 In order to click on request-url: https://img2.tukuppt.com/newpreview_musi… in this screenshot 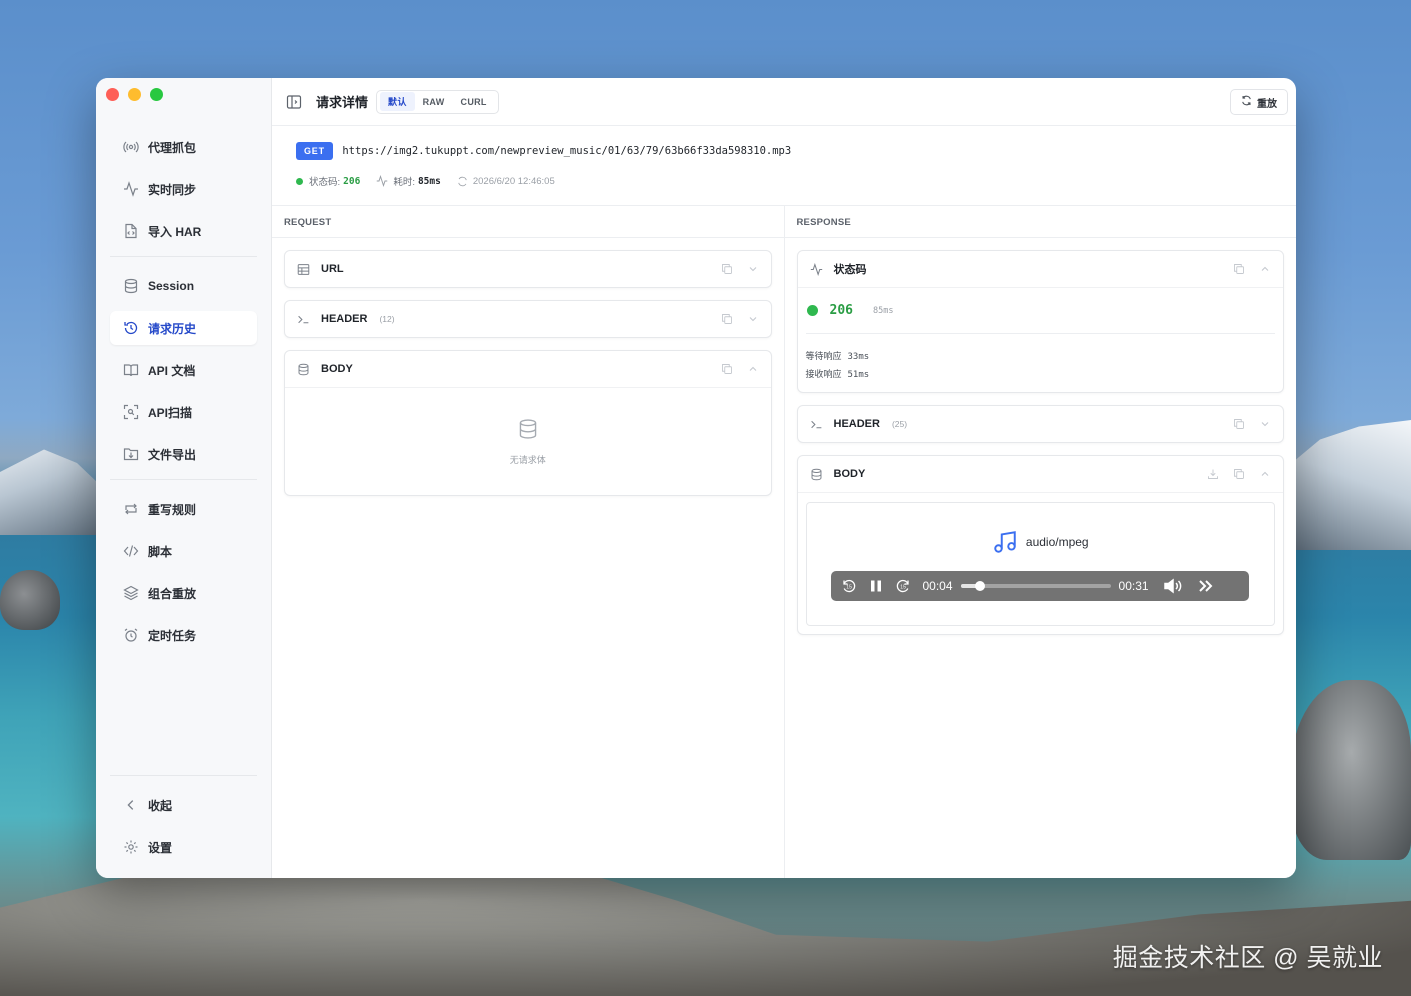, I will do `click(566, 151)`.